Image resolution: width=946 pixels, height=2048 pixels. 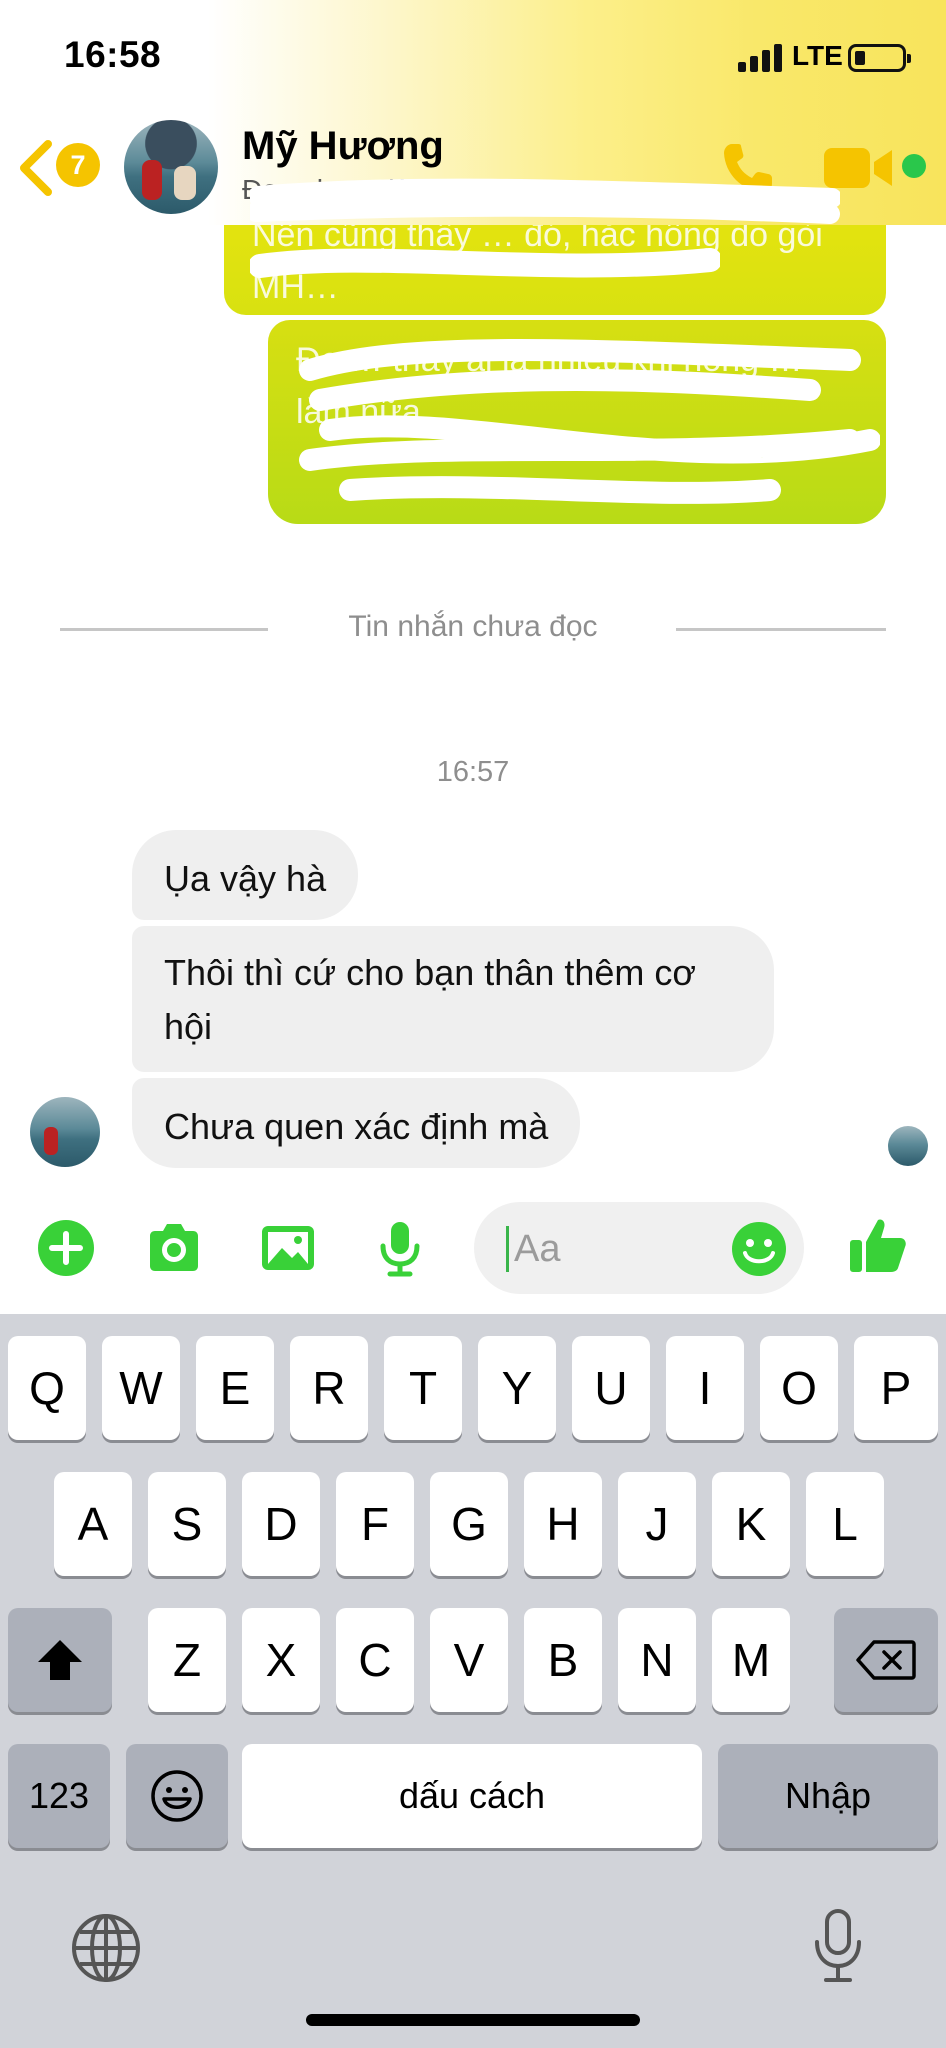 I want to click on emoji-icon, so click(x=759, y=1249).